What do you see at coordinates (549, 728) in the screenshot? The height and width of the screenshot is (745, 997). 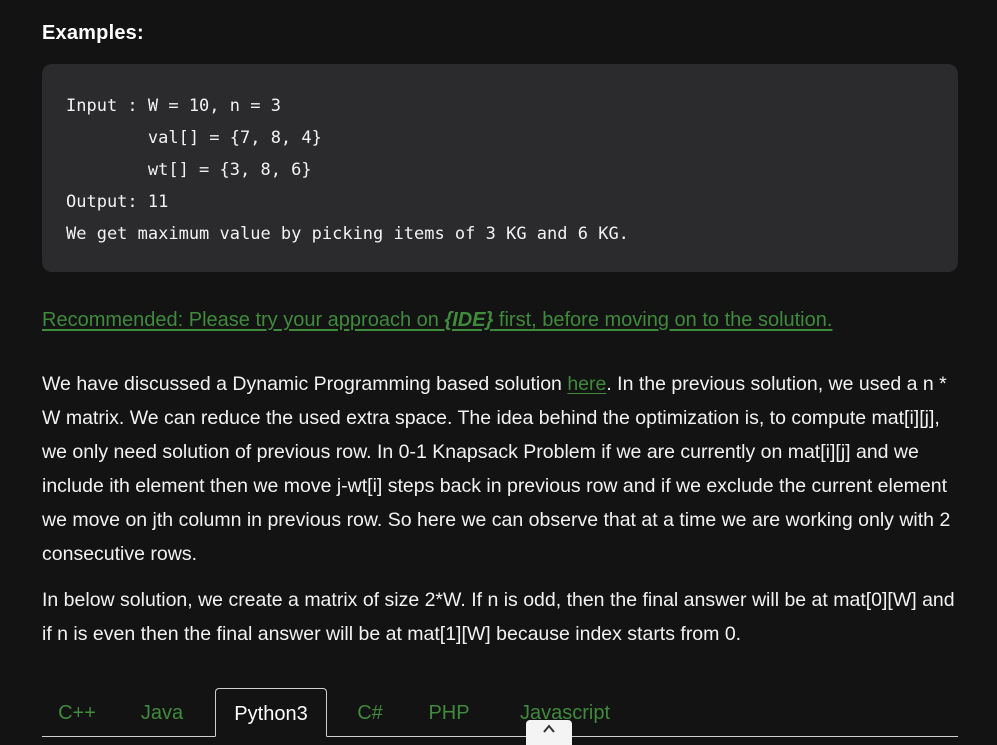 I see `chevron-up-icon` at bounding box center [549, 728].